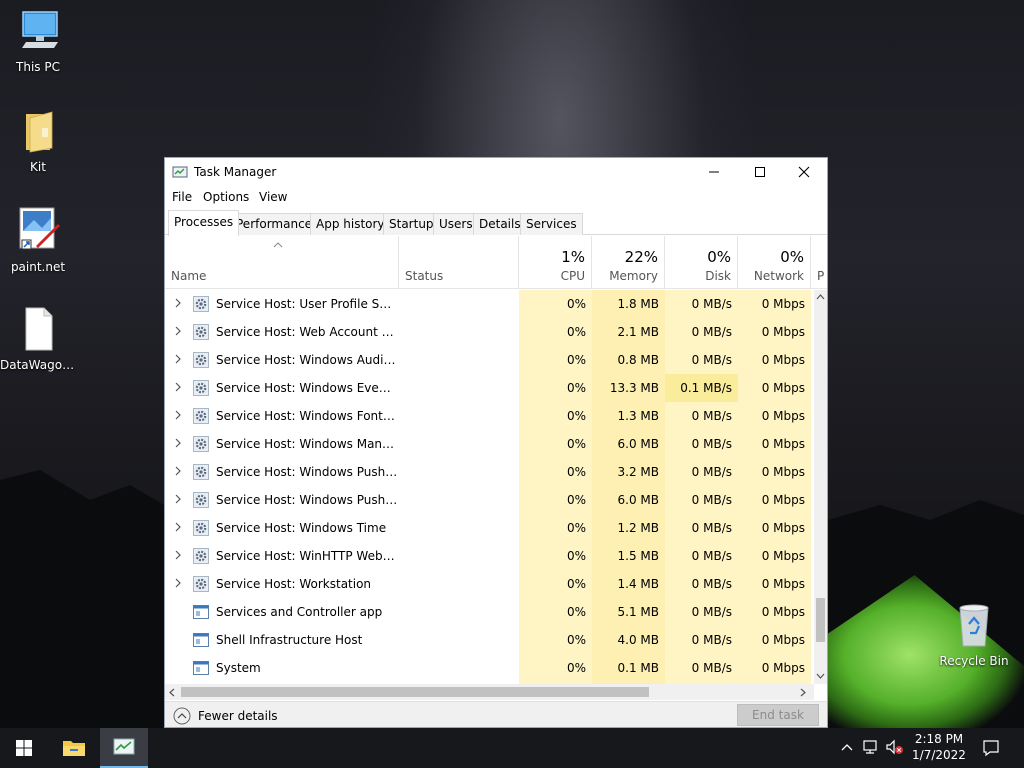 This screenshot has height=768, width=1024. I want to click on process-memory: 1.3 MB, so click(638, 416).